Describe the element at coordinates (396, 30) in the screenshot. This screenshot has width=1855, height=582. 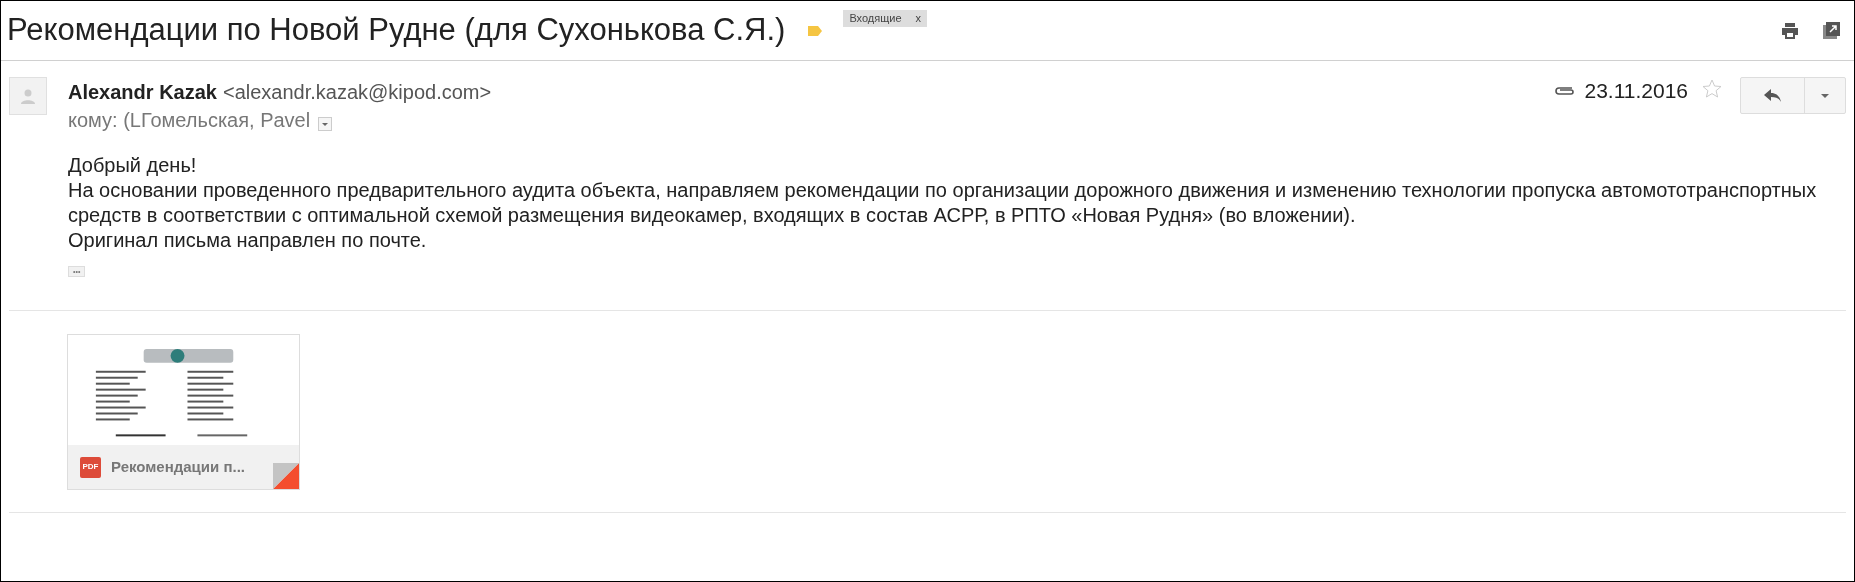
I see `email-subject: Рекомендации по Новой Рудне (для Сухонькова С.Я.)` at that location.